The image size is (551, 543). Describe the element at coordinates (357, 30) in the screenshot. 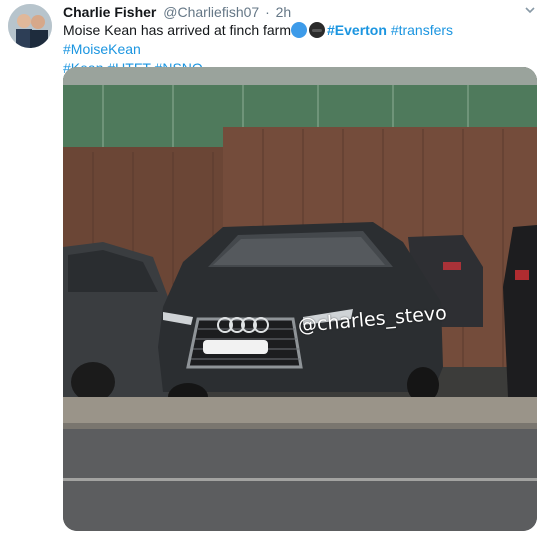

I see `hashtag-everton: #Everton` at that location.